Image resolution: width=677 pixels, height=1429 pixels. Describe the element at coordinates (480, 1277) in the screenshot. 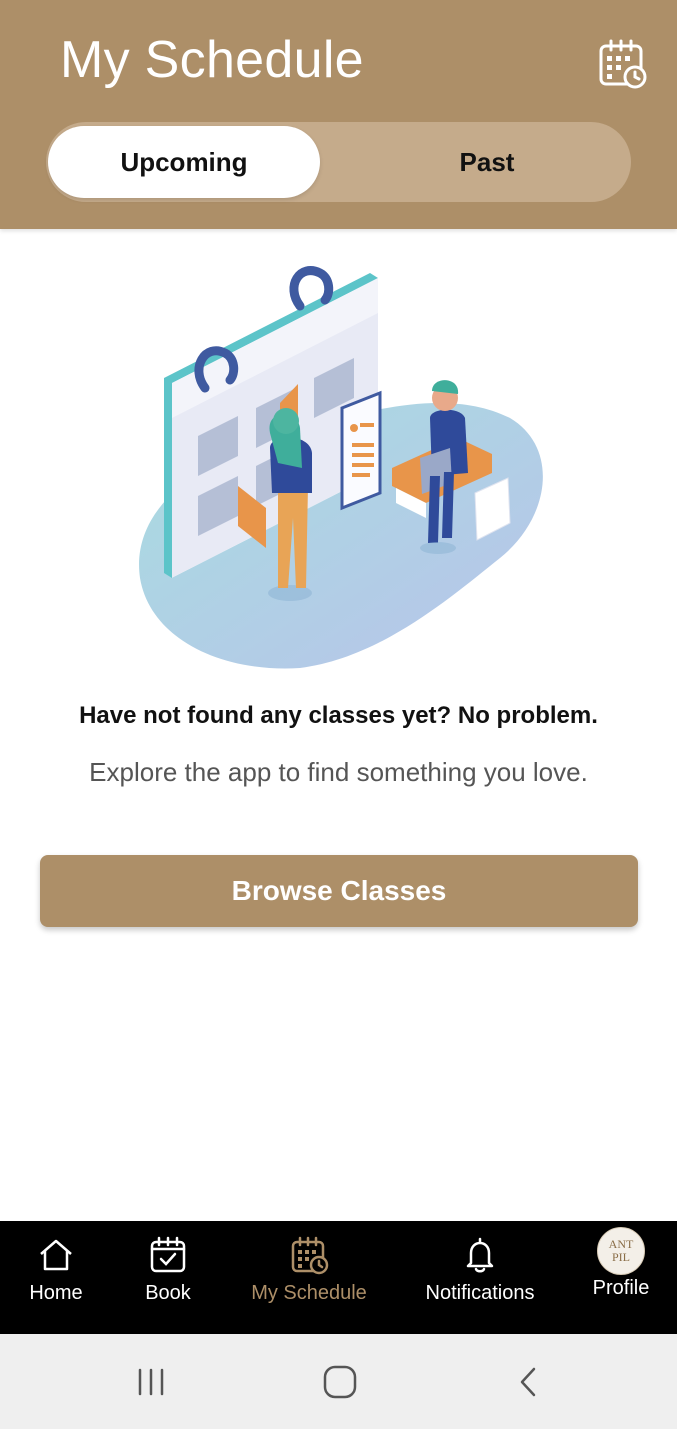

I see `nav-item-notifications: Notifications` at that location.